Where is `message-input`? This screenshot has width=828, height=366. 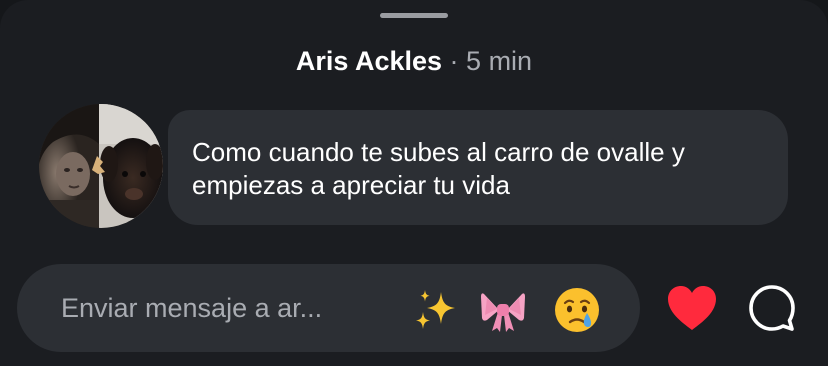
message-input is located at coordinates (231, 308).